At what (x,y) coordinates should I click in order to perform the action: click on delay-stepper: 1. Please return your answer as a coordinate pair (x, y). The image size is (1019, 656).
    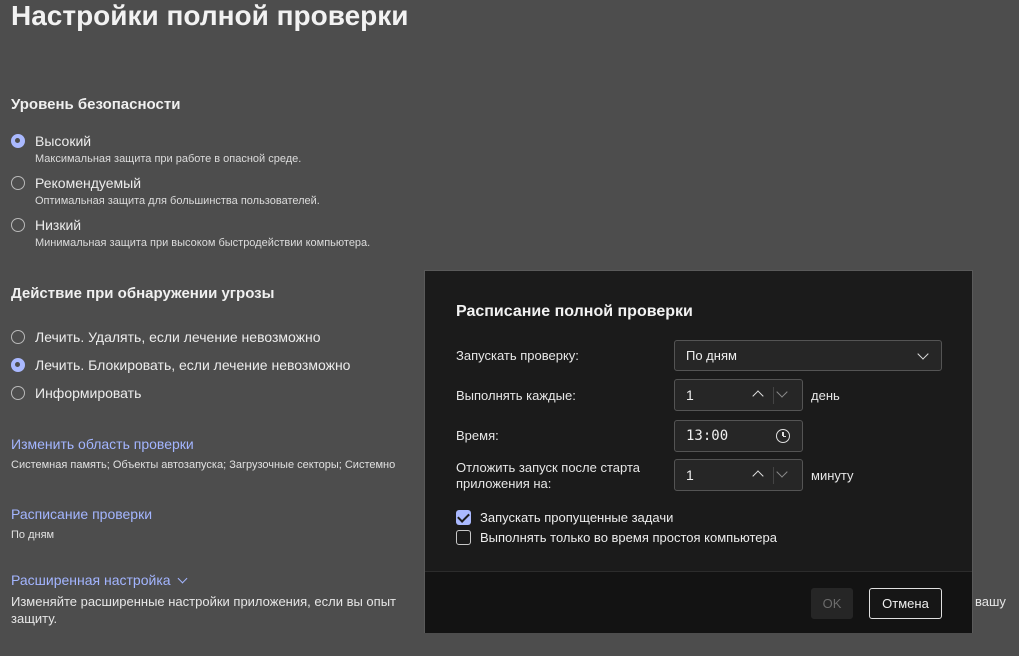
    Looking at the image, I should click on (738, 475).